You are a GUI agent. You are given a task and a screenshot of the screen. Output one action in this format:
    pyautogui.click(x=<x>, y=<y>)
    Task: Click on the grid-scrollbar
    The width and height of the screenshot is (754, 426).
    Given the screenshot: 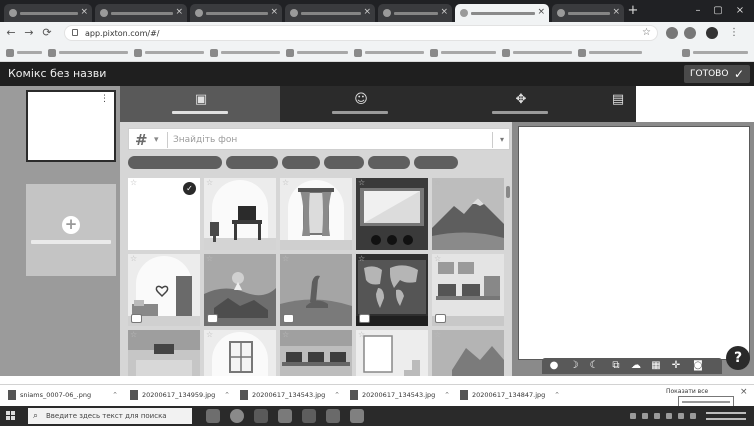 What is the action you would take?
    pyautogui.click(x=508, y=192)
    